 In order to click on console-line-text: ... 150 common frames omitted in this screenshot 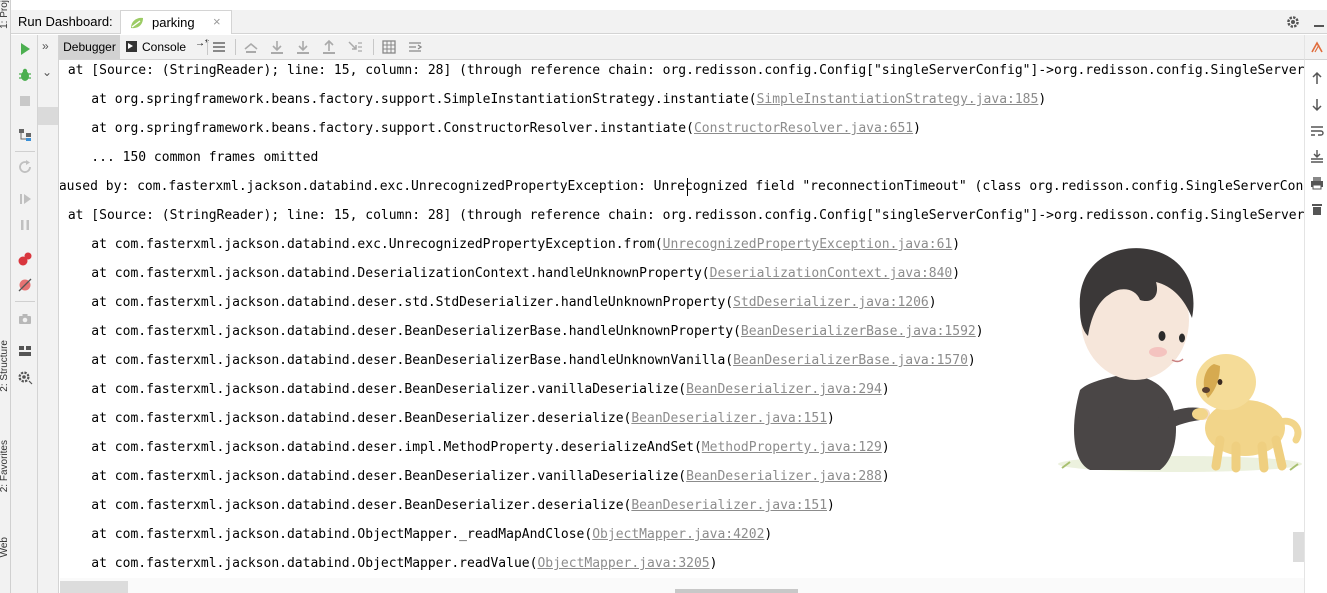, I will do `click(189, 157)`.